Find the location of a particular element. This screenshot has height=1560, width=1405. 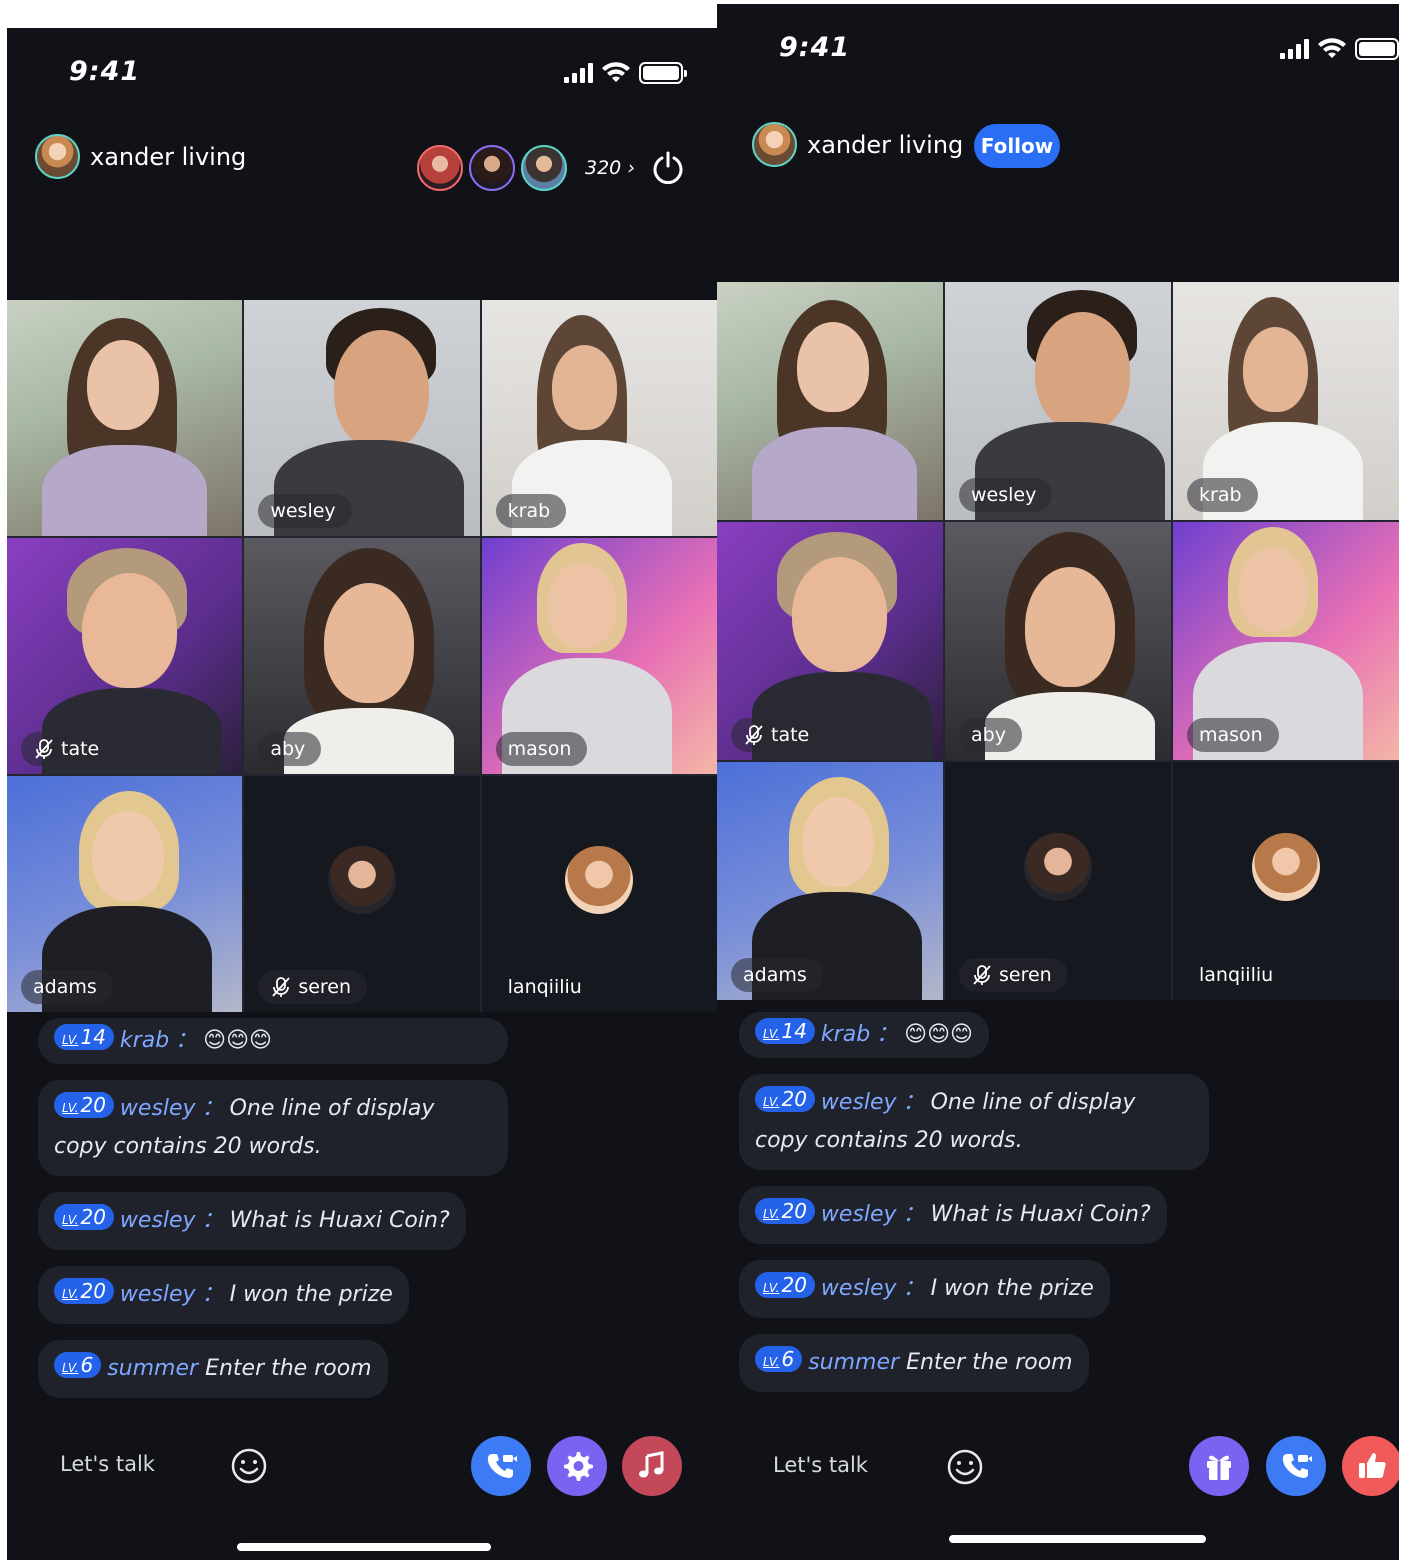

settings-button is located at coordinates (577, 1466).